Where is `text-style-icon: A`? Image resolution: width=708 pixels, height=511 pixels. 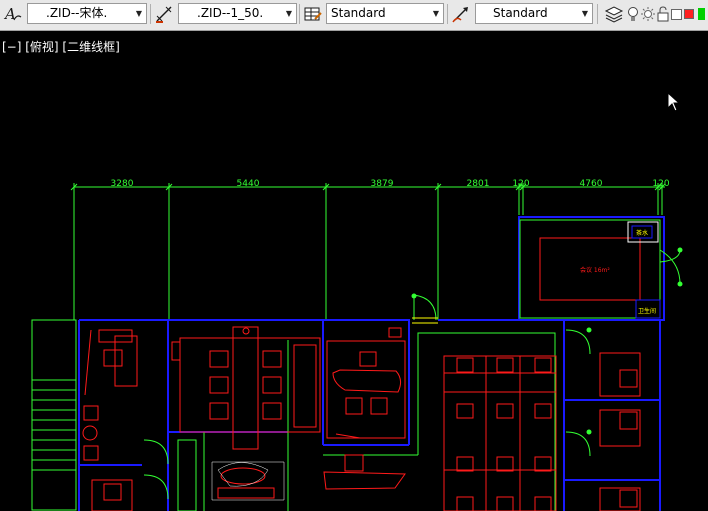
text-style-icon: A is located at coordinates (13, 14).